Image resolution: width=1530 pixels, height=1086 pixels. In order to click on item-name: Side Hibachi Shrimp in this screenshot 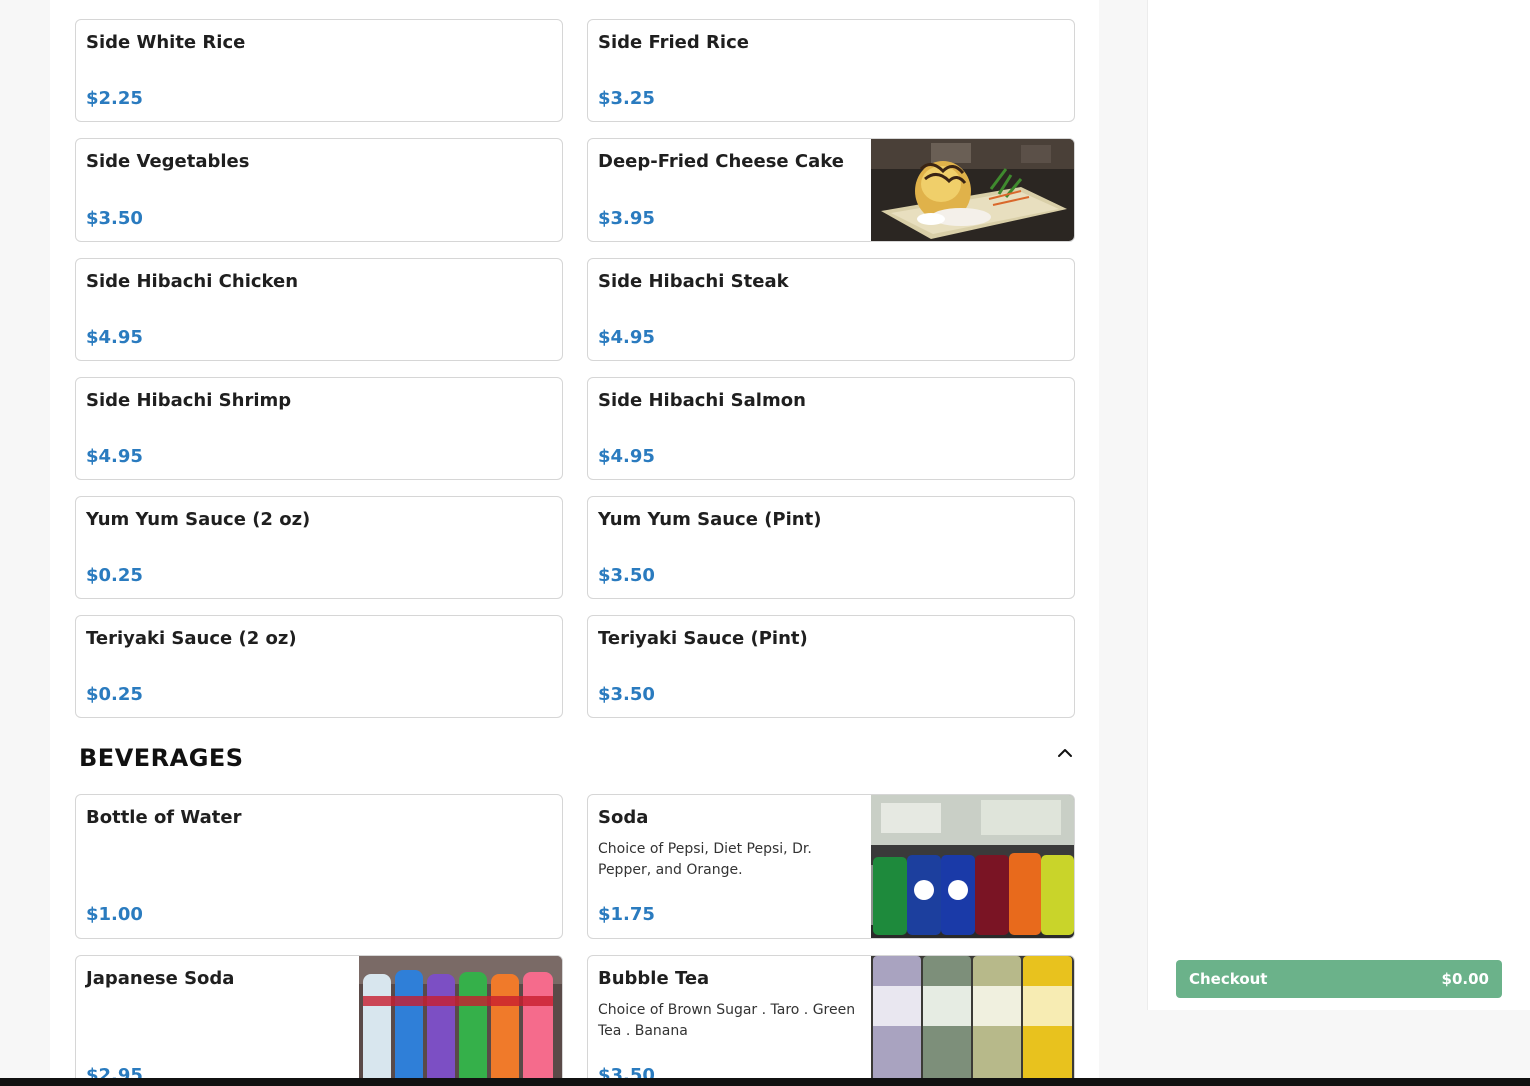, I will do `click(189, 400)`.